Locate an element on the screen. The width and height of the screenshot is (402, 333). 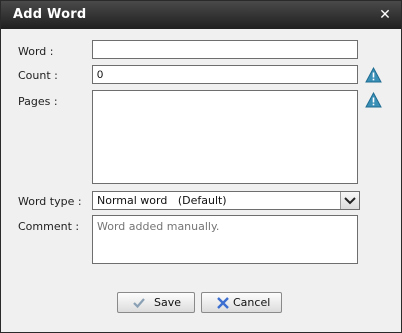
word-type-label: Word type : is located at coordinates (50, 201).